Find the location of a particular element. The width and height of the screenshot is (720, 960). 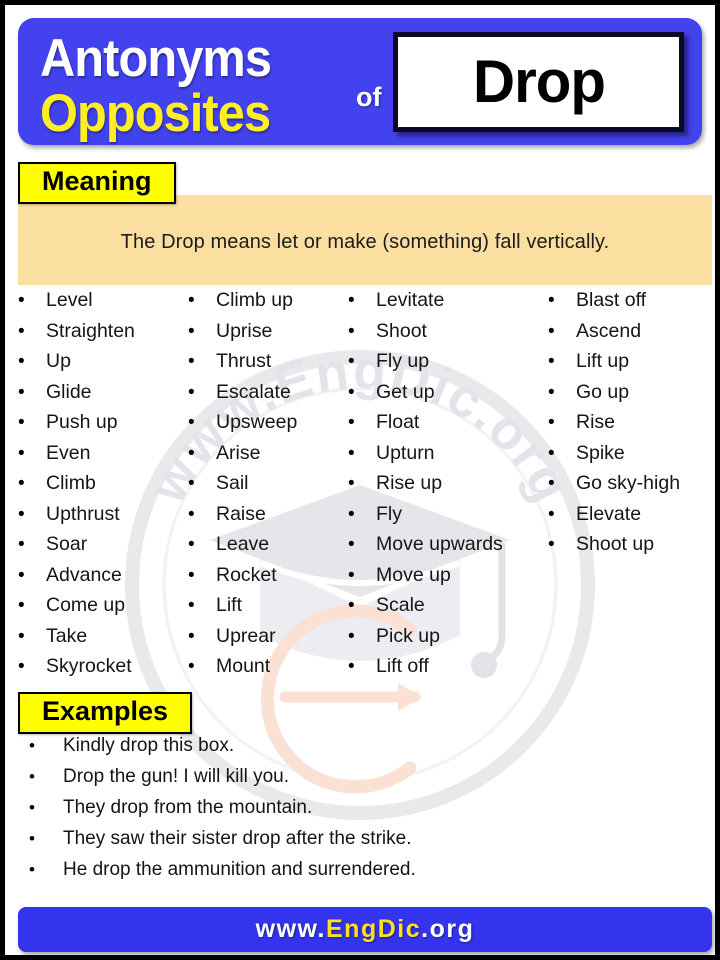

footer-website-text: www.EngDic.org is located at coordinates (365, 929).